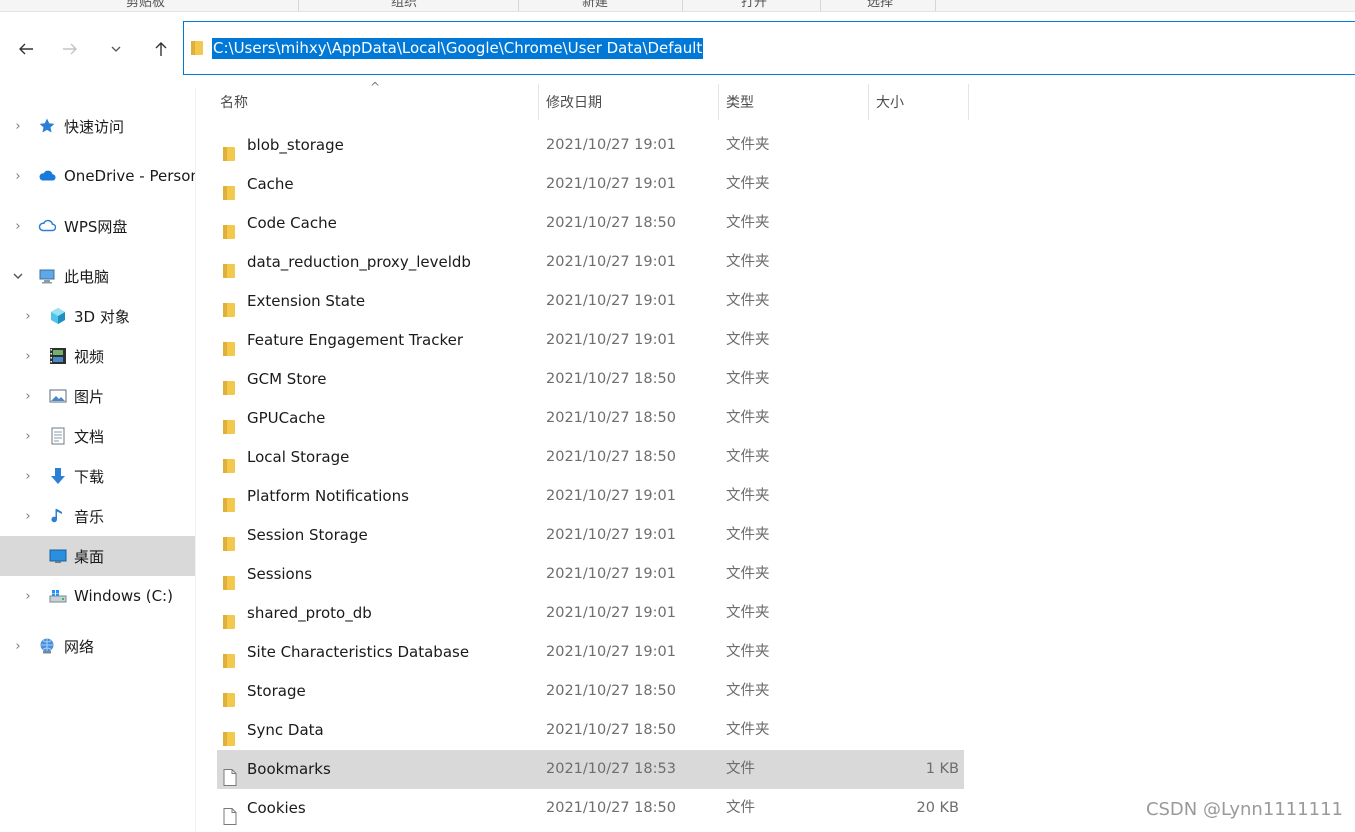 Image resolution: width=1355 pixels, height=832 pixels. Describe the element at coordinates (276, 808) in the screenshot. I see `file-name: Cookies` at that location.